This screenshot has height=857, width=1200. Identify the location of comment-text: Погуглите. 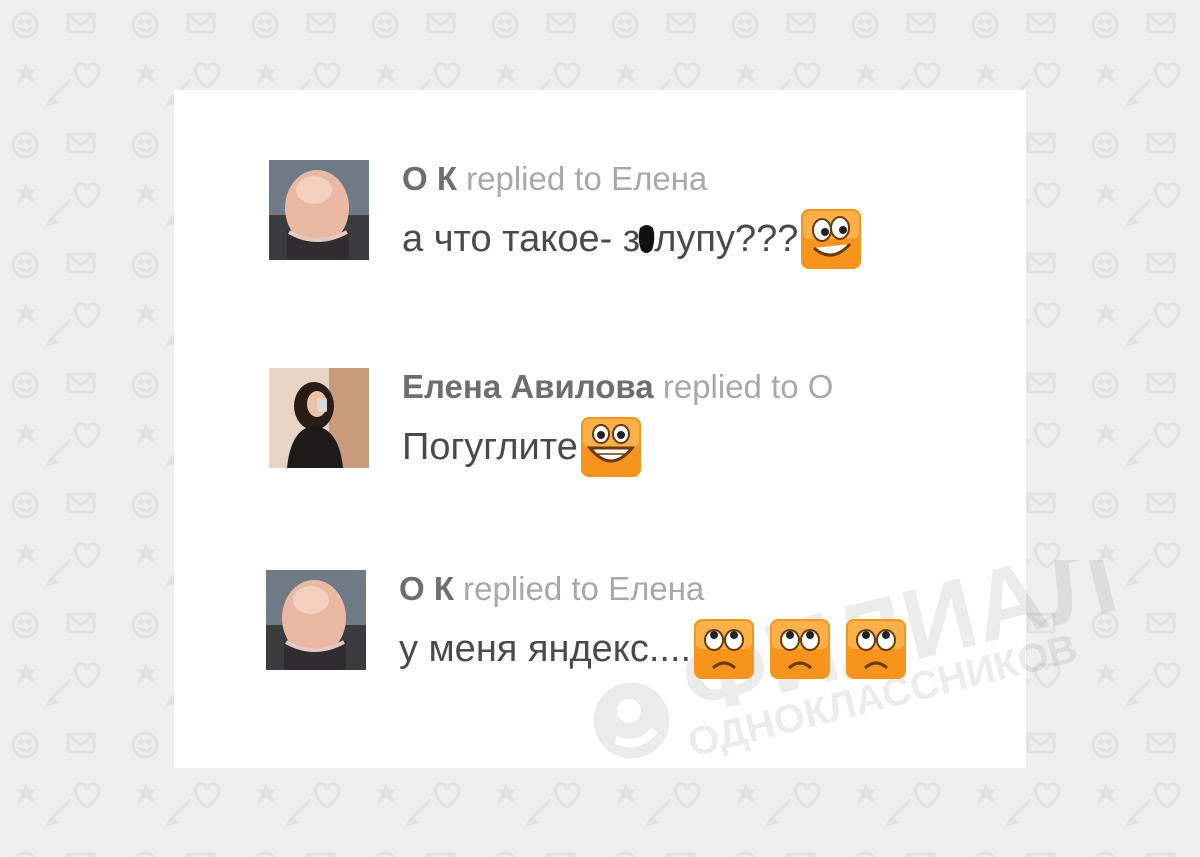
(522, 447).